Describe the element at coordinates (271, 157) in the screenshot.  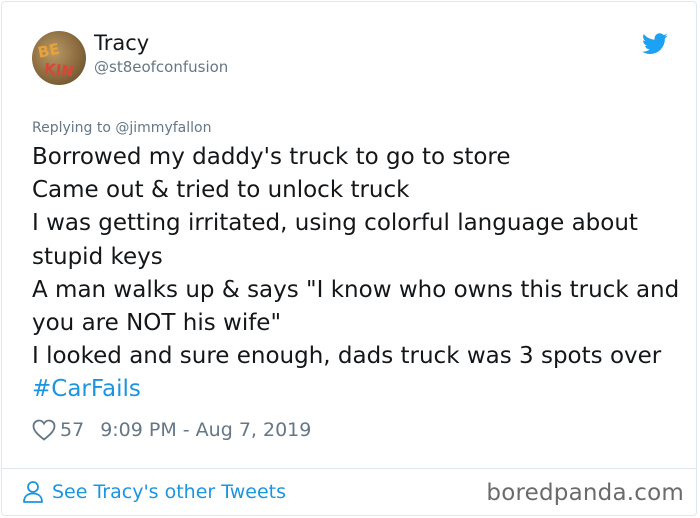
I see `tweet-line: Borrowed my daddy's truck to go to store` at that location.